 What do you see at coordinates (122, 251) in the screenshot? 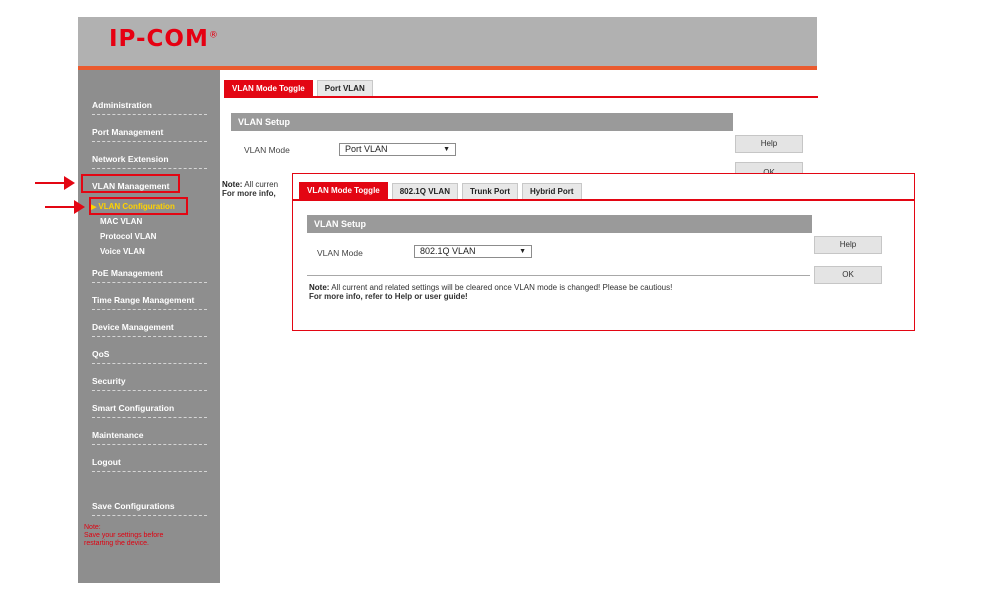
I see `sidebar-subitem-voice-vlan: Voice VLAN` at bounding box center [122, 251].